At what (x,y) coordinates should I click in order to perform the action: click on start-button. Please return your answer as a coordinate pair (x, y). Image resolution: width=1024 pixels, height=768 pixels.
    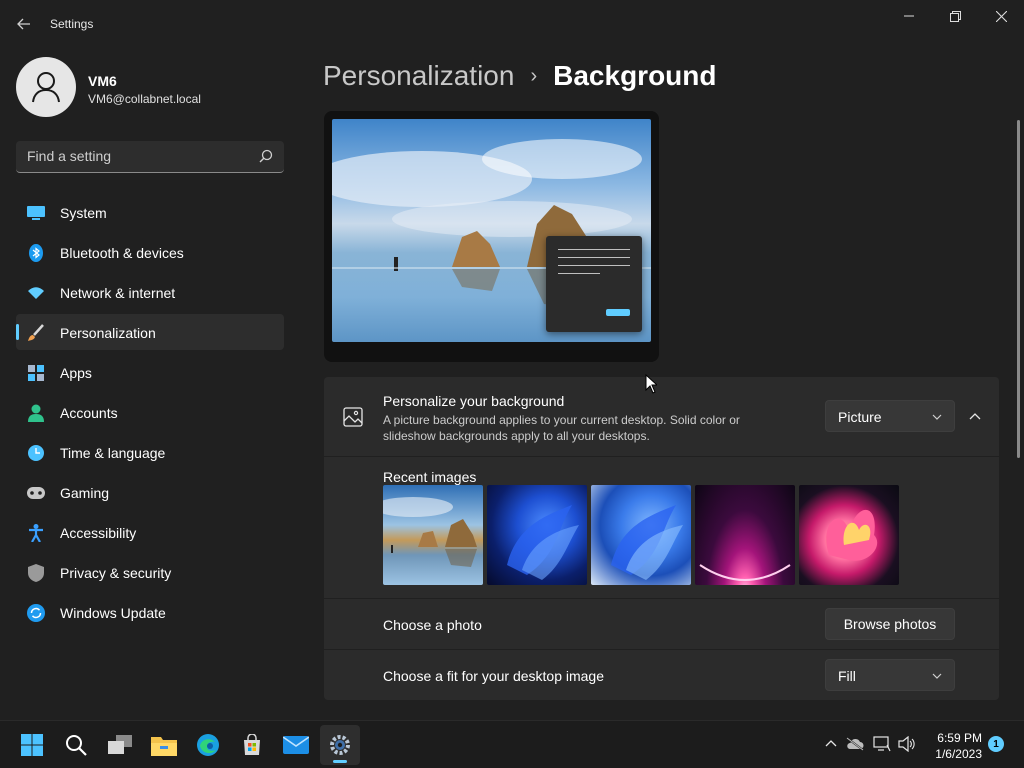
    Looking at the image, I should click on (32, 745).